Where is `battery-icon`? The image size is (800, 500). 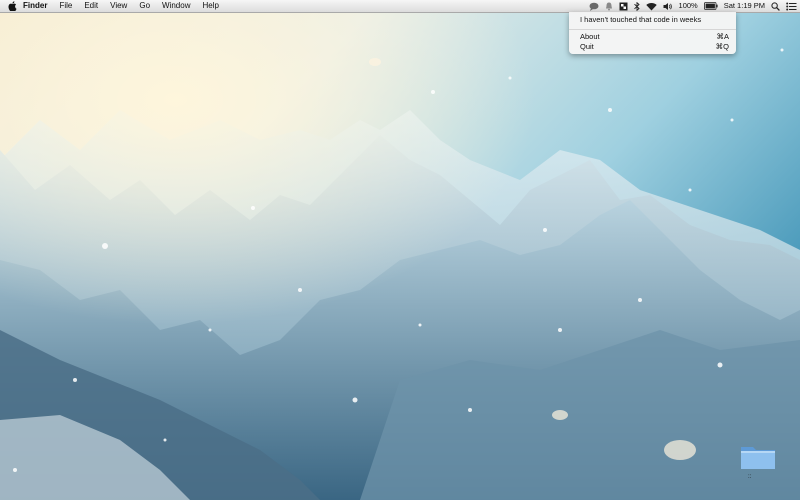 battery-icon is located at coordinates (711, 6).